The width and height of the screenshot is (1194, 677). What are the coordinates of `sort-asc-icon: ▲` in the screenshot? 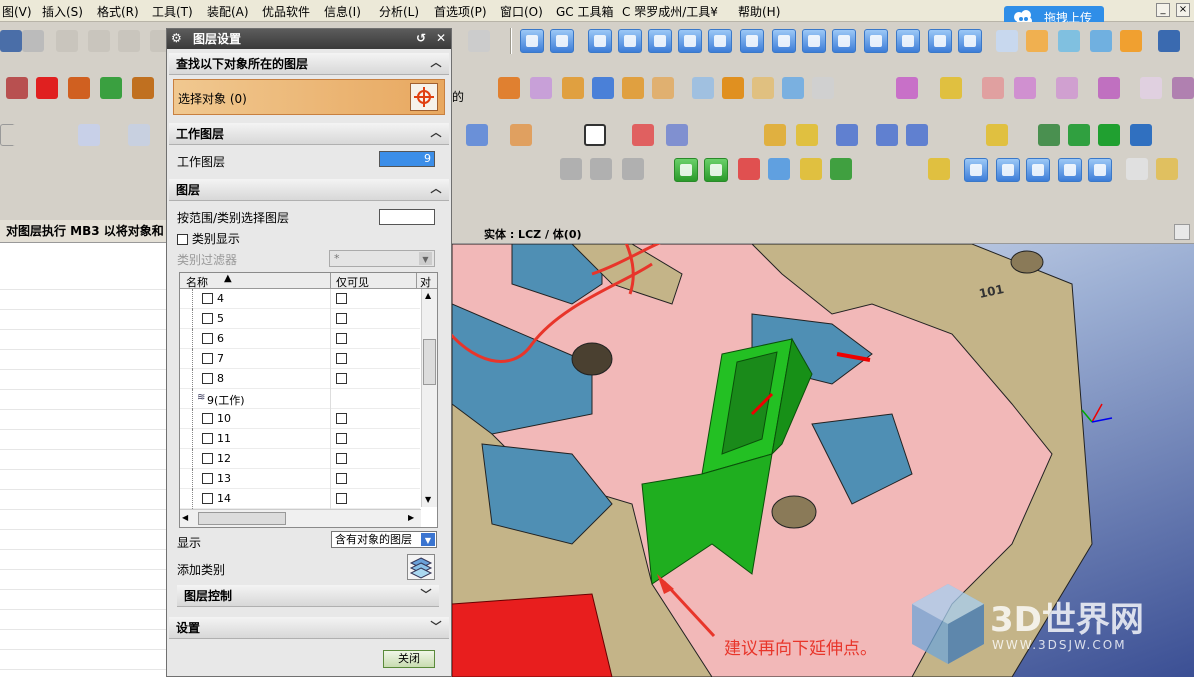 It's located at (228, 278).